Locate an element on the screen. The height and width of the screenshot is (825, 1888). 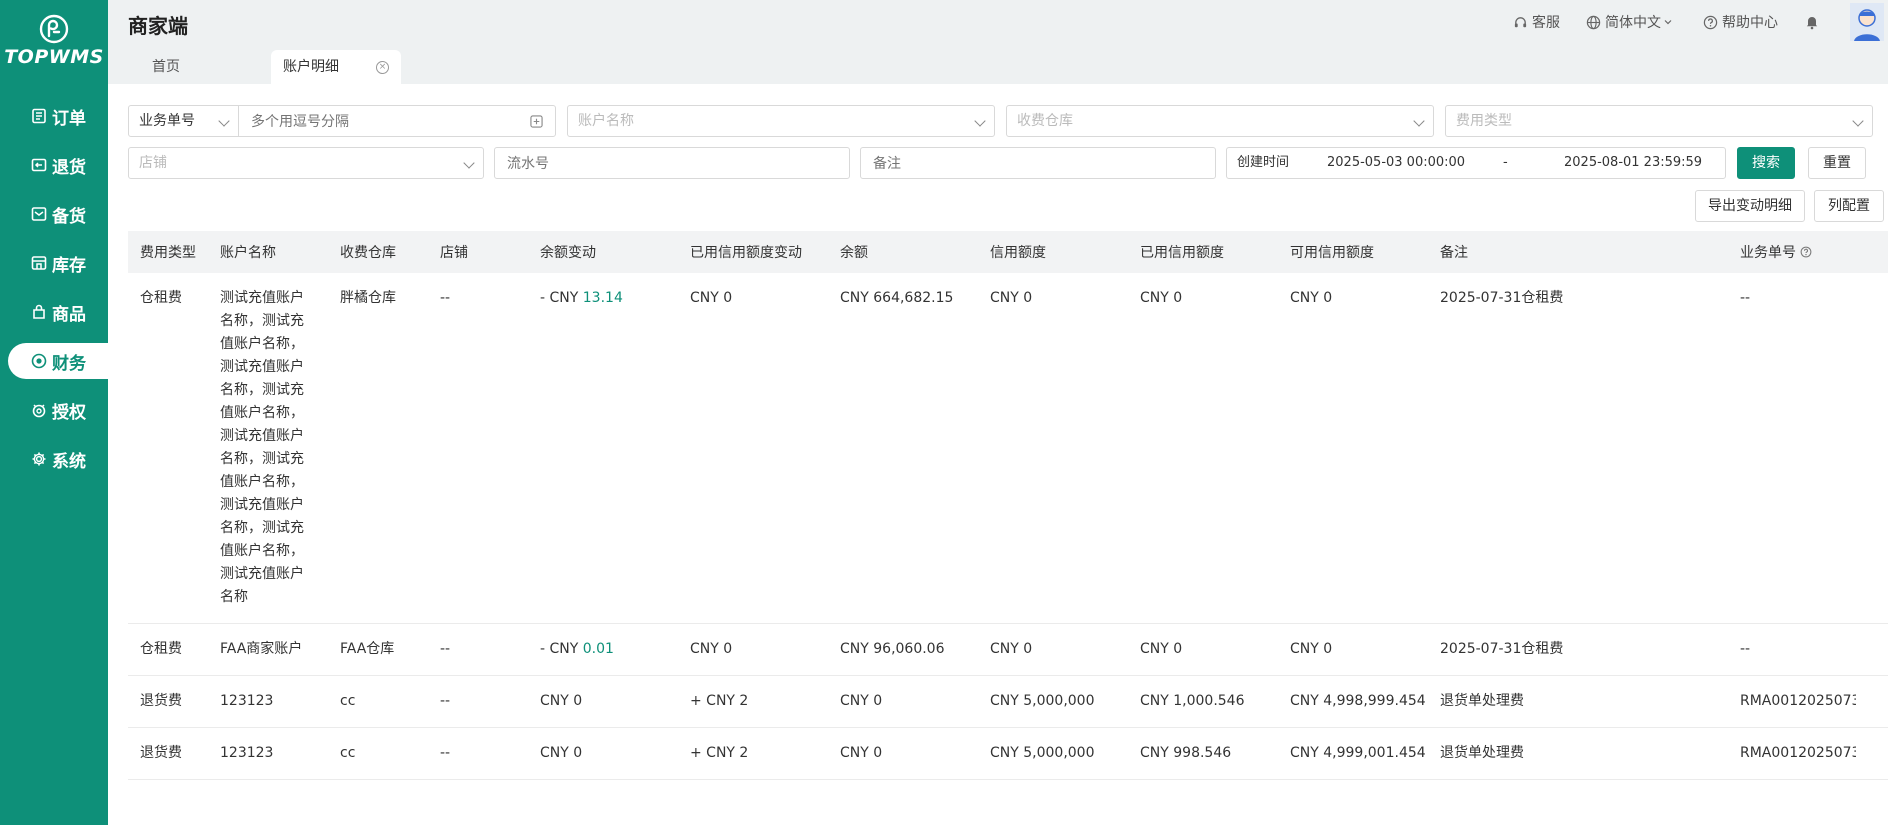
tab-home: 首页 is located at coordinates (166, 67).